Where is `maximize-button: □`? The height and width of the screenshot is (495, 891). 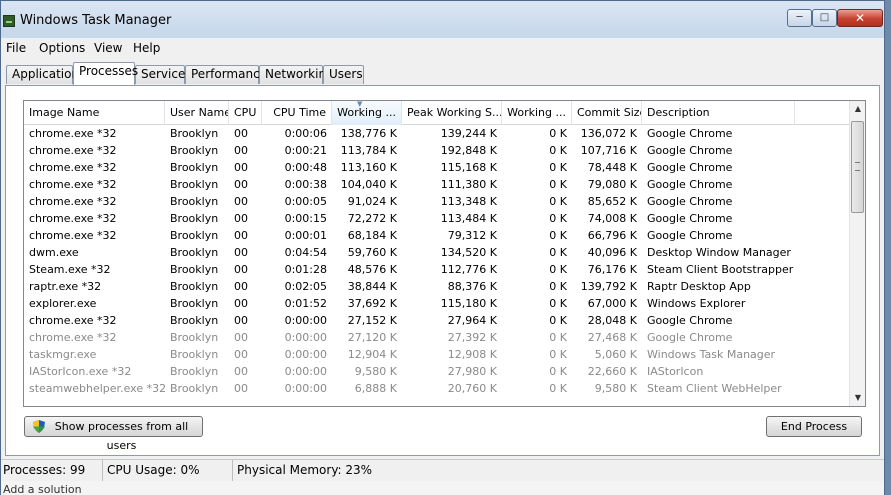
maximize-button: □ is located at coordinates (824, 18).